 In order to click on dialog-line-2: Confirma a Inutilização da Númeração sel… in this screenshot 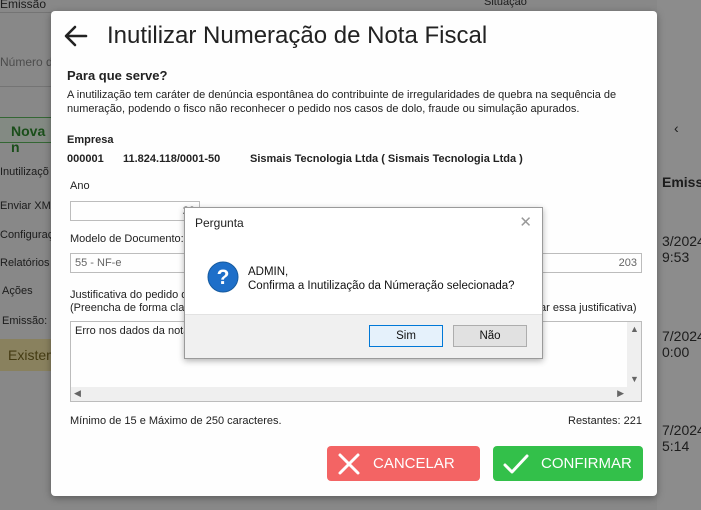, I will do `click(381, 286)`.